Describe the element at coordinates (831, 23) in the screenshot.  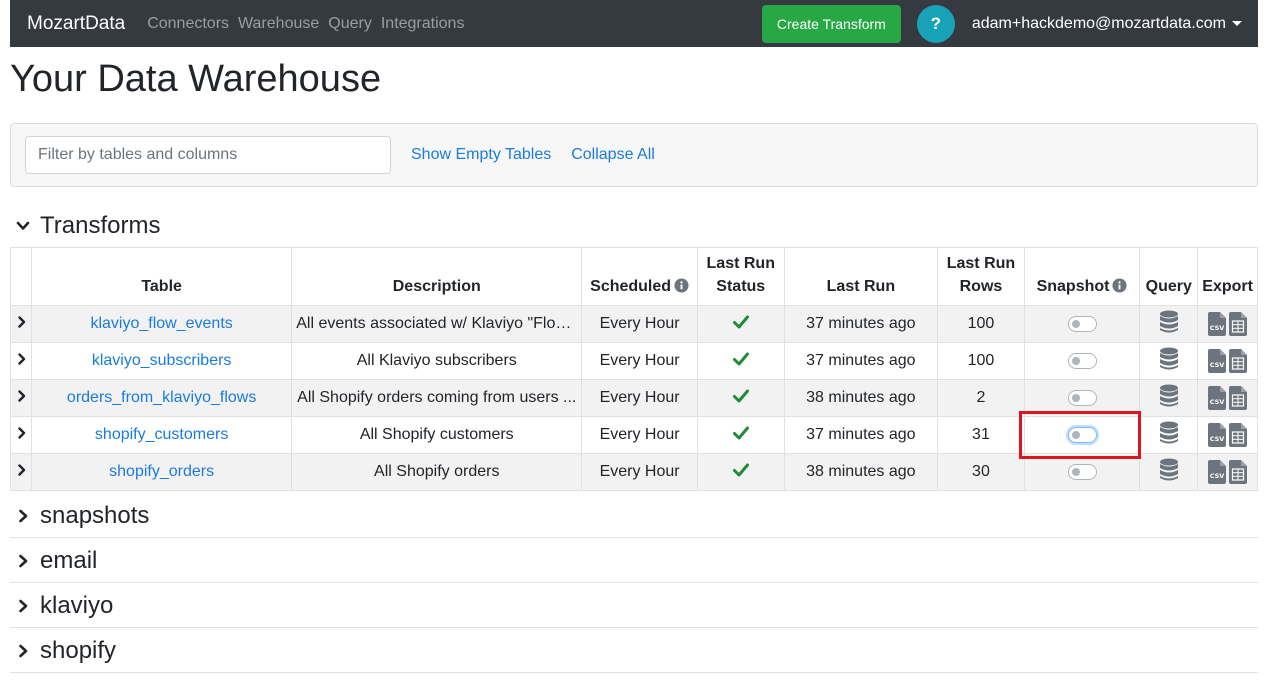
I see `create-transform-button: Create Transform` at that location.